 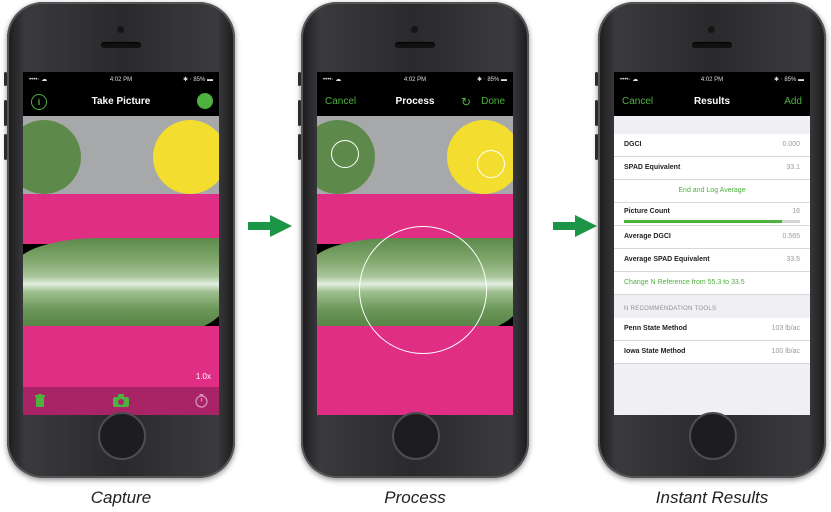 What do you see at coordinates (655, 351) in the screenshot?
I see `row-label: Iowa State Method` at bounding box center [655, 351].